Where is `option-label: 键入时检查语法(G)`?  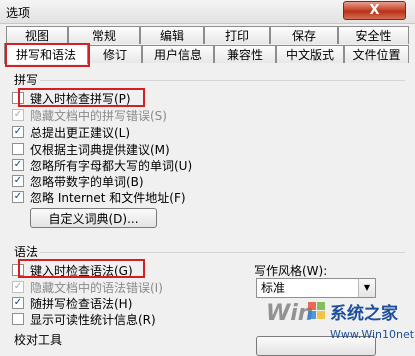
option-label: 键入时检查语法(G) is located at coordinates (81, 270).